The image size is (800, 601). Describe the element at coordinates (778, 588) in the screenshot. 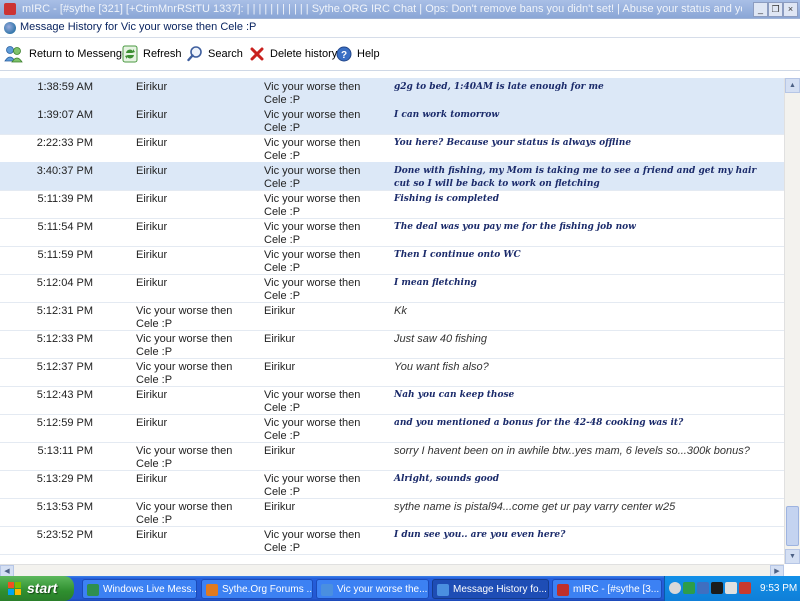

I see `clock: 9:53 PM` at that location.